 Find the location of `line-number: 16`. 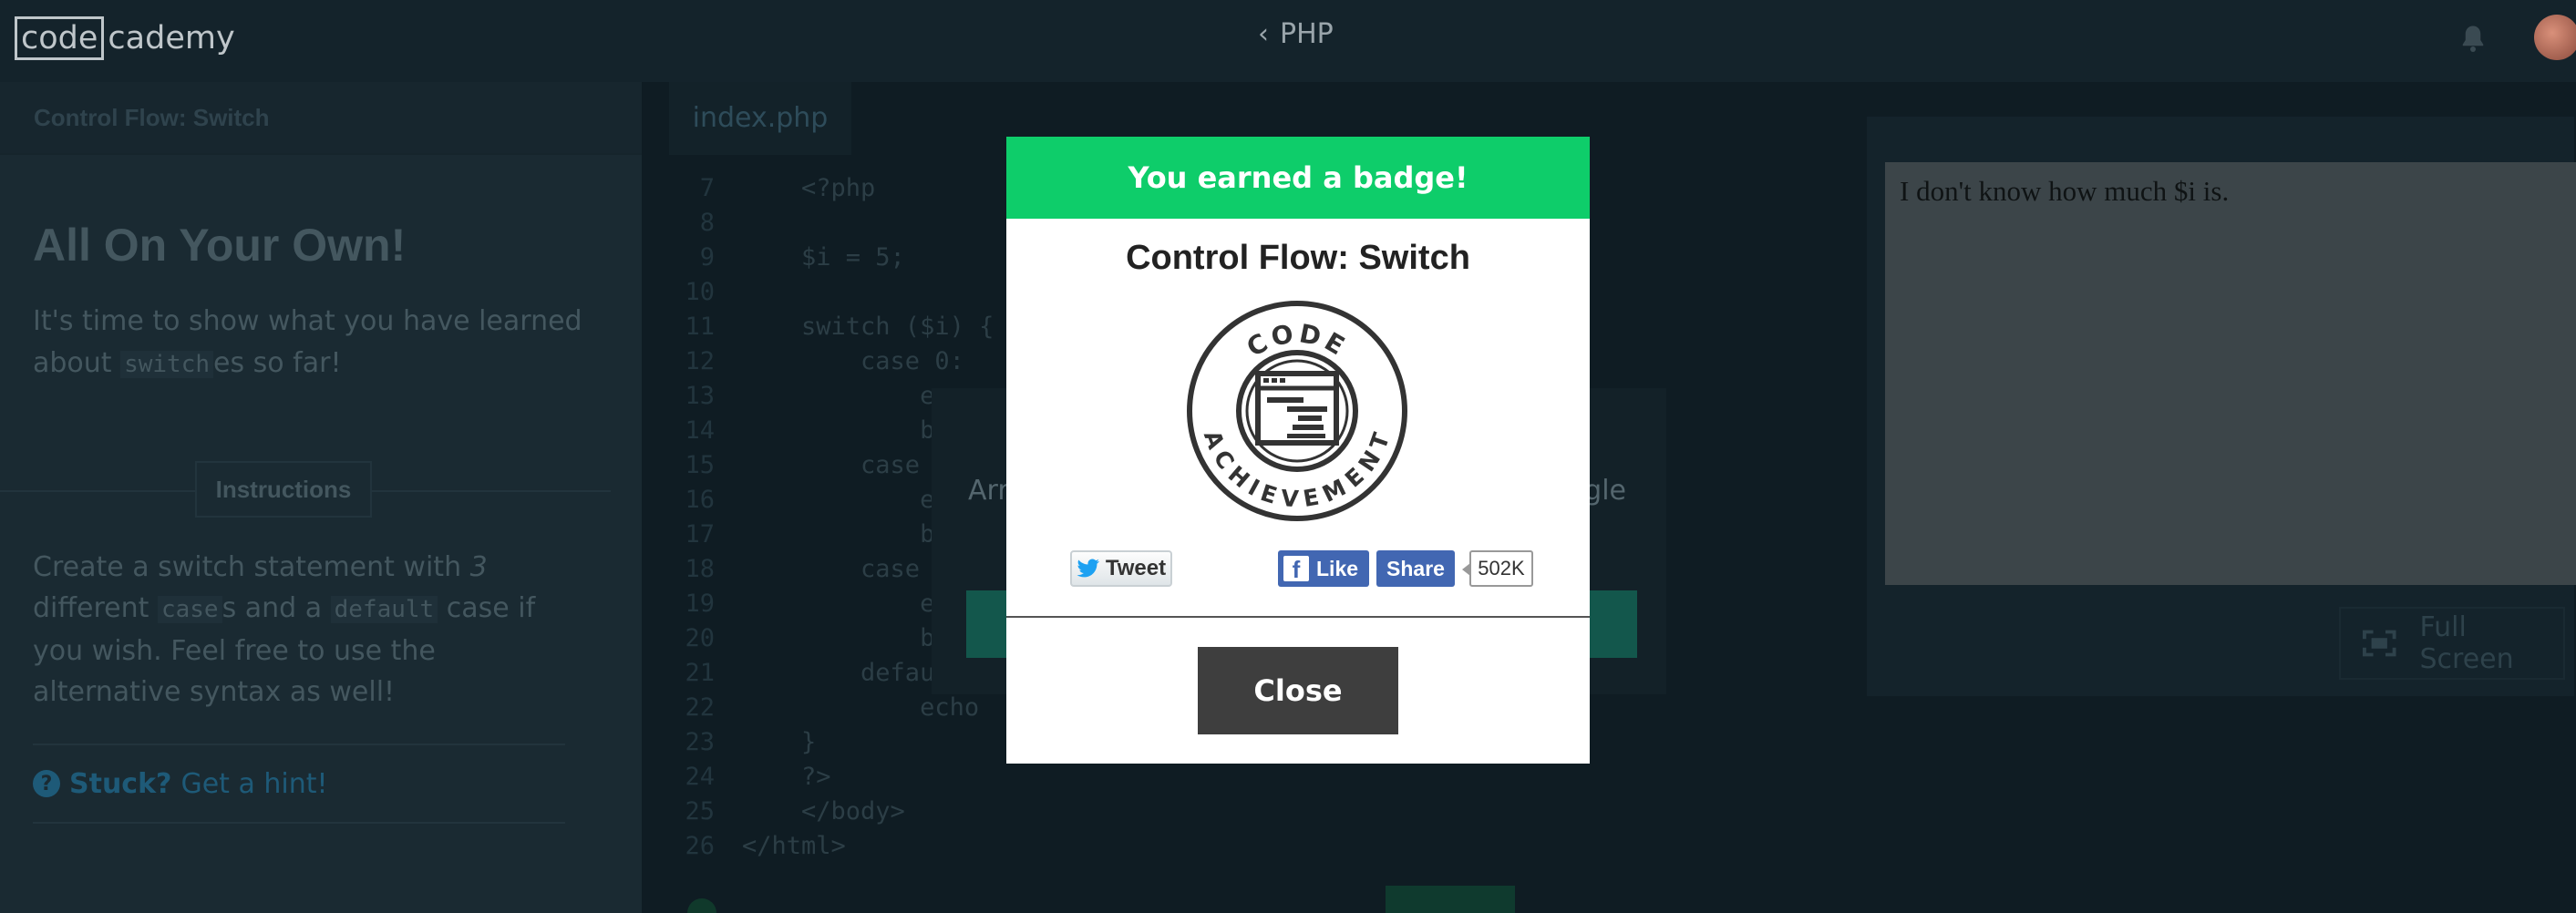

line-number: 16 is located at coordinates (700, 500).